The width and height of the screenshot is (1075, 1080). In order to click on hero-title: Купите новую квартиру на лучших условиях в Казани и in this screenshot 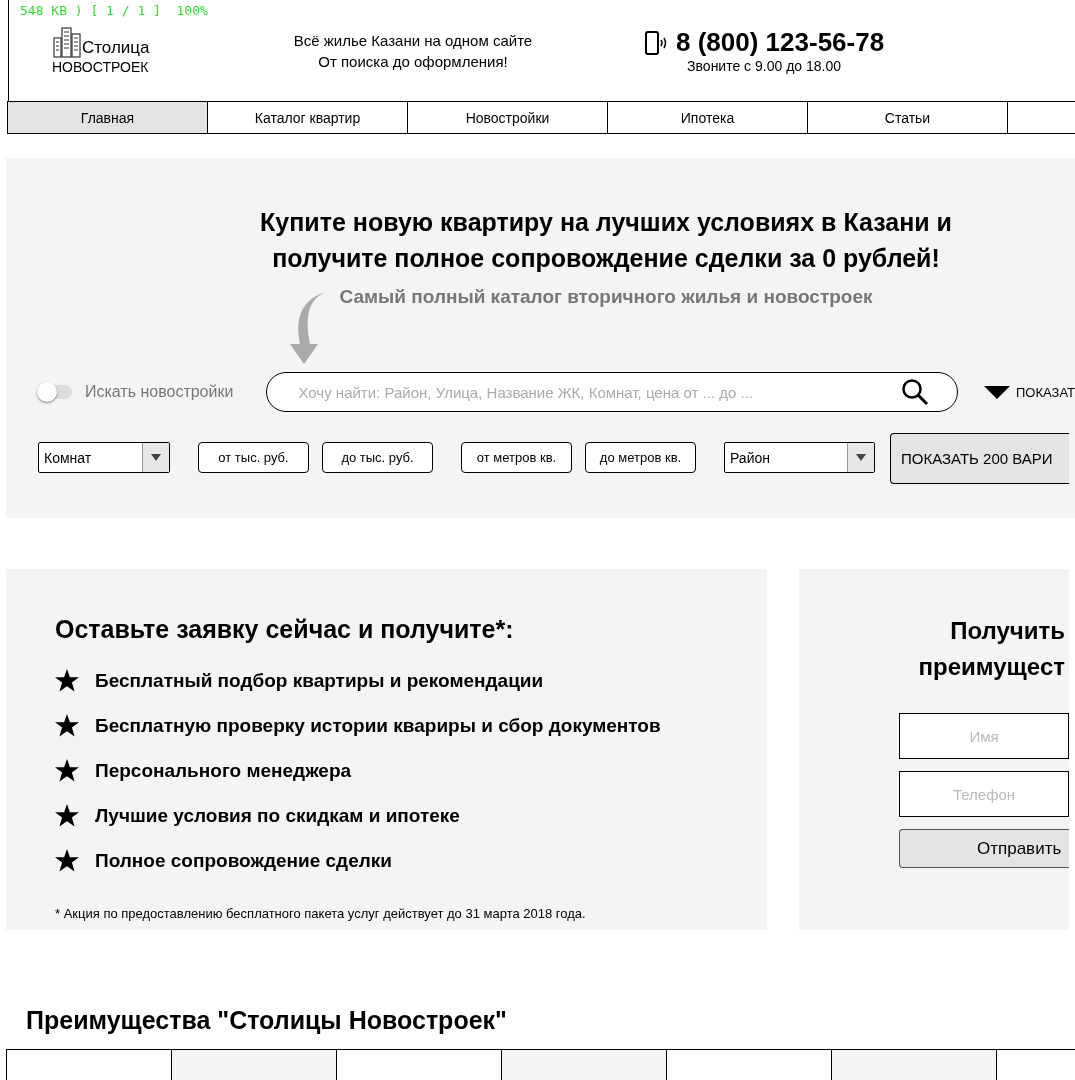, I will do `click(606, 222)`.